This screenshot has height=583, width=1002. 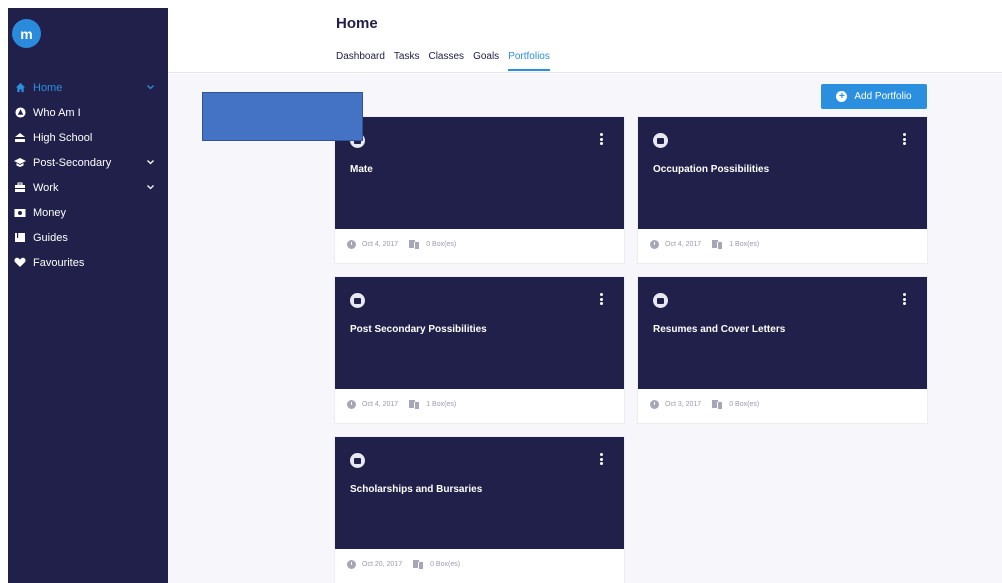 What do you see at coordinates (88, 112) in the screenshot?
I see `sidebar-item-who-am-i: Who Am I` at bounding box center [88, 112].